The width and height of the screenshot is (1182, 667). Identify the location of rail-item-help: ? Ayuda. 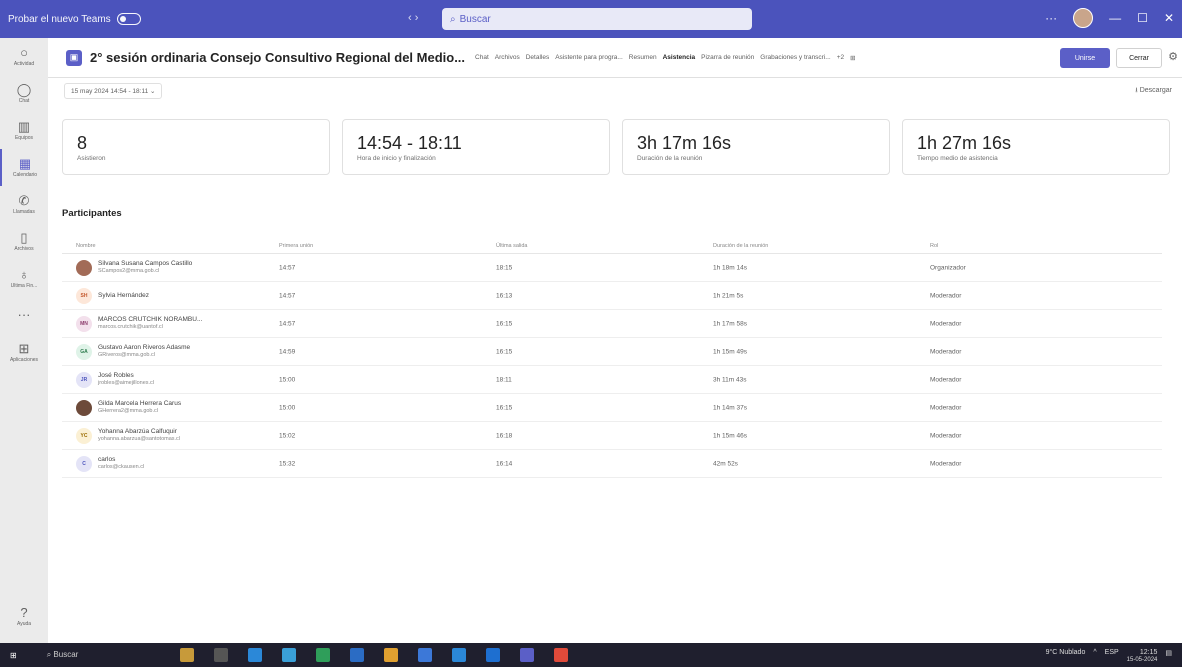
(24, 616).